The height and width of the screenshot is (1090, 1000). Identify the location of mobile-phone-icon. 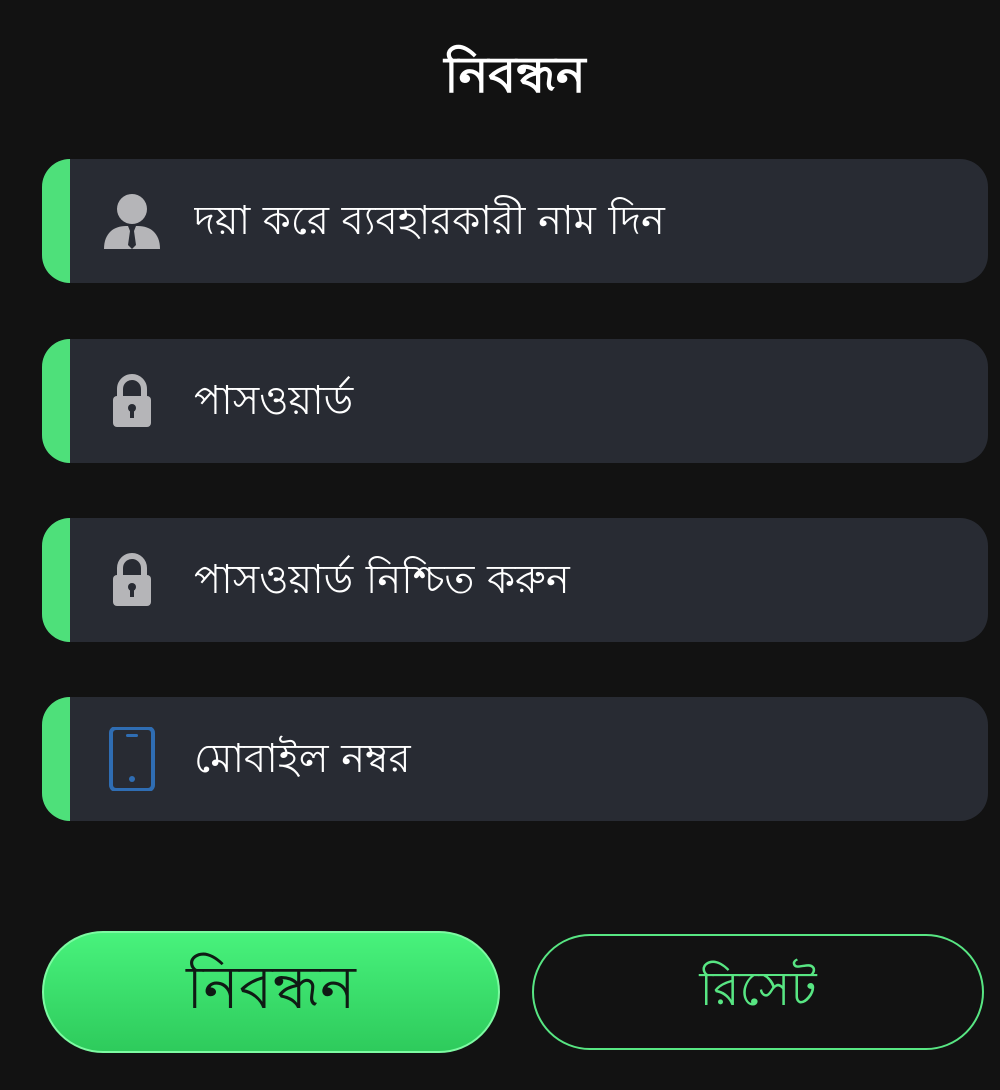
(132, 759).